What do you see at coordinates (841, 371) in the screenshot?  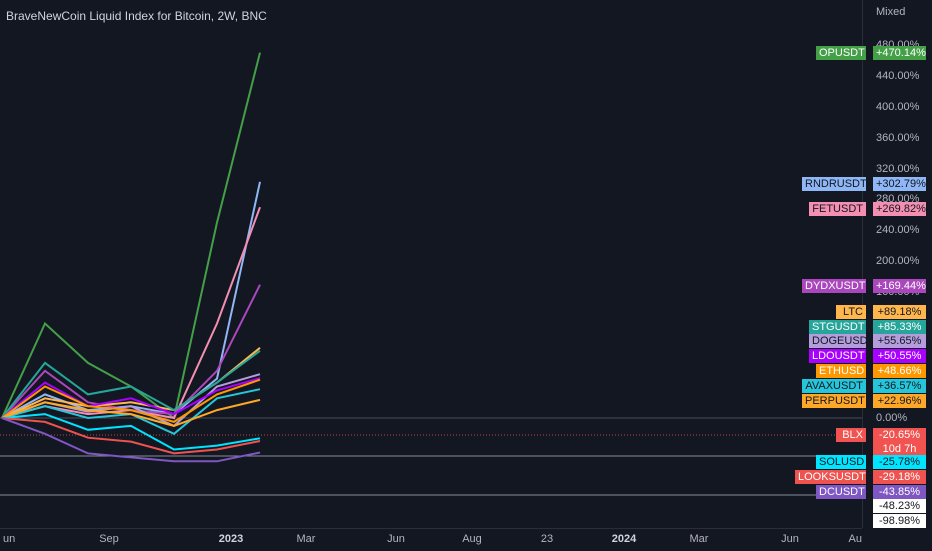 I see `symbol-tag-ethusd: ETHUSD` at bounding box center [841, 371].